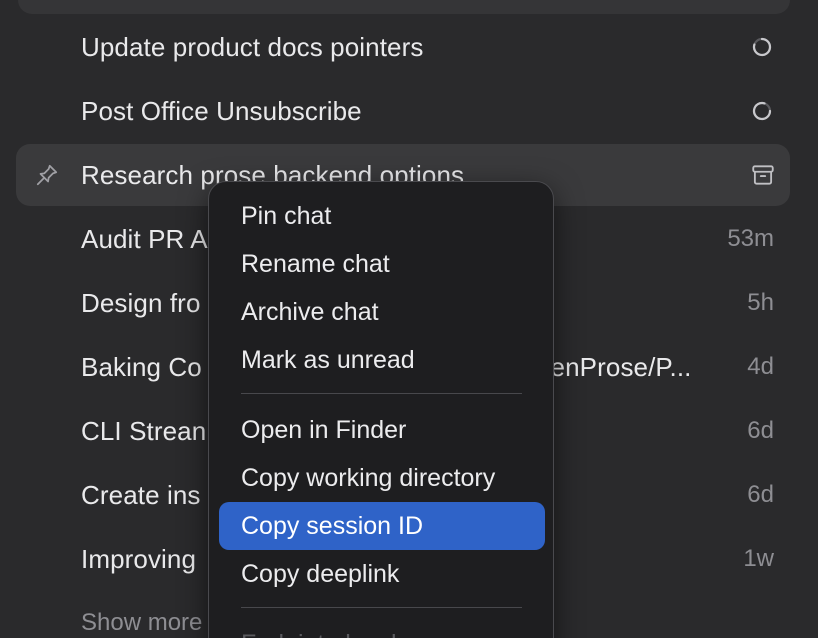 Image resolution: width=818 pixels, height=638 pixels. What do you see at coordinates (319, 633) in the screenshot?
I see `menu-item-label: Fork into local` at bounding box center [319, 633].